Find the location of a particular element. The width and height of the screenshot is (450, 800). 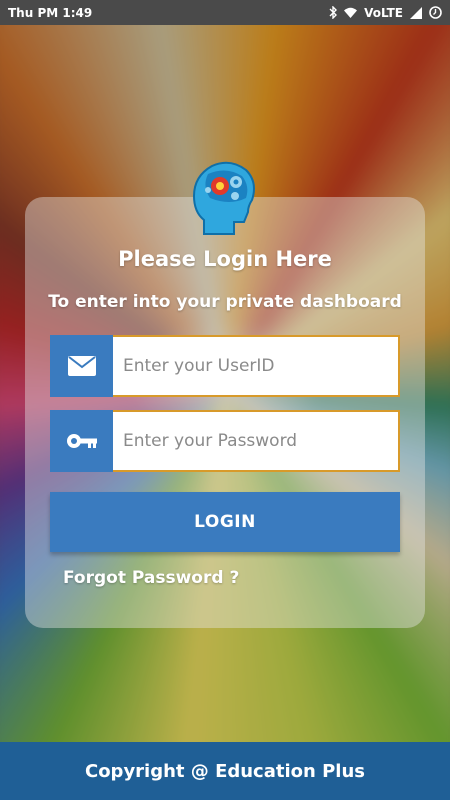

key-icon is located at coordinates (81, 441).